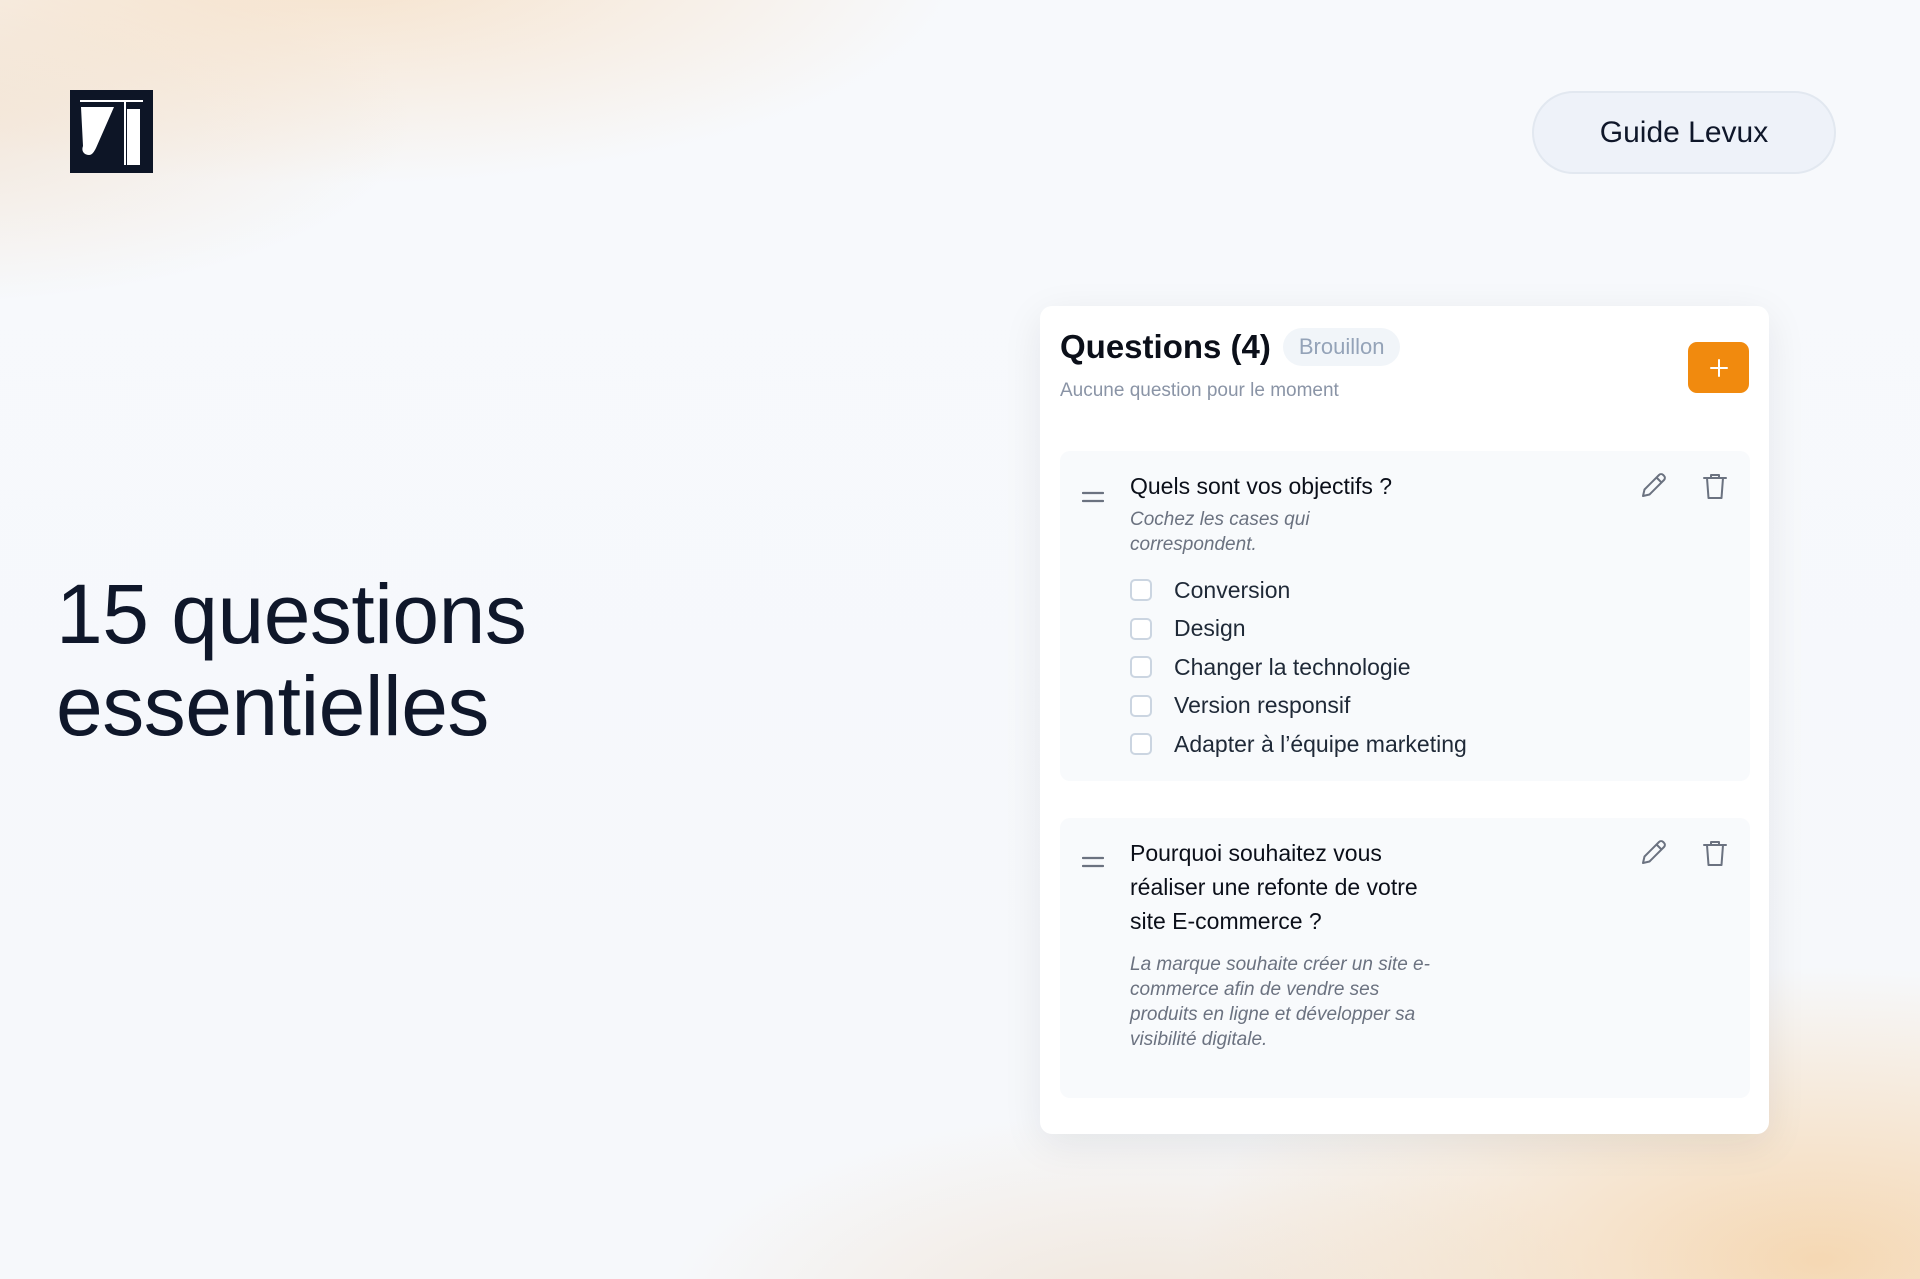 Image resolution: width=1920 pixels, height=1279 pixels. I want to click on status-badge: Brouillon, so click(1341, 347).